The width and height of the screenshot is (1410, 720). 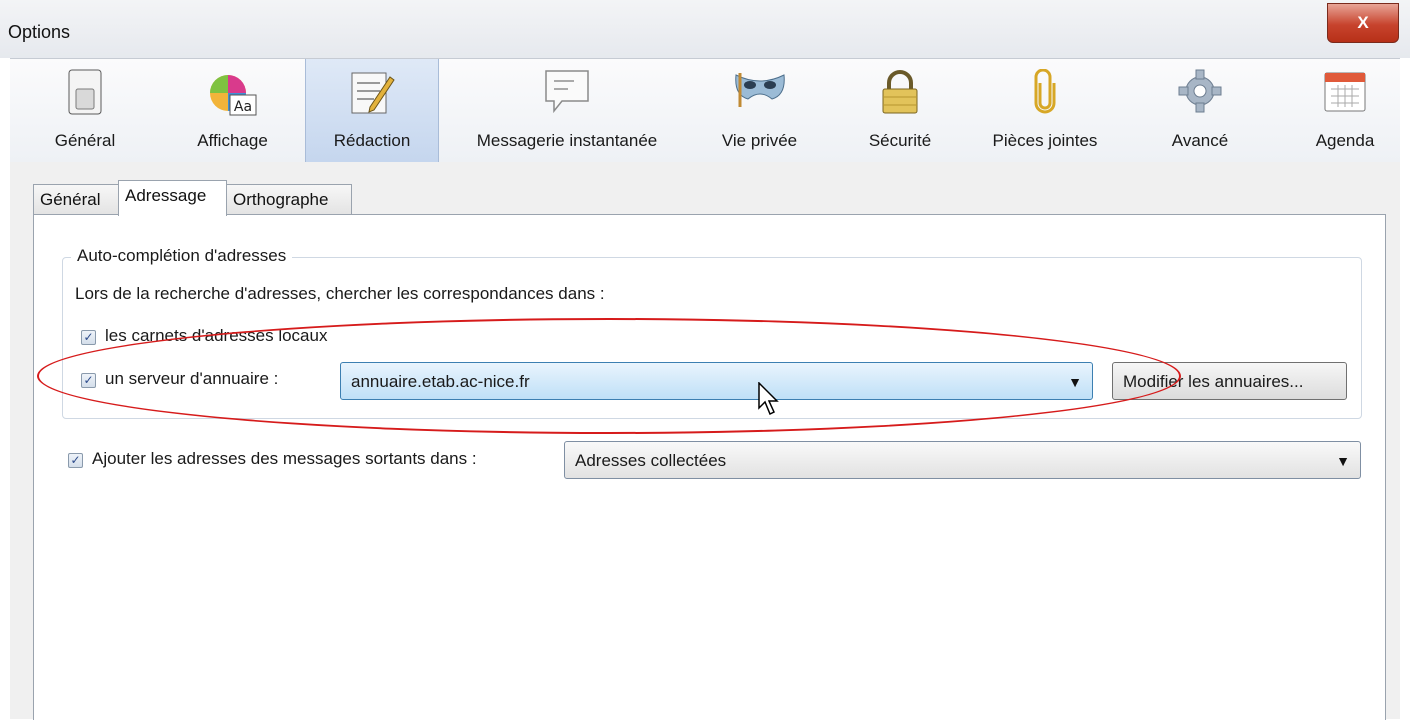 What do you see at coordinates (372, 140) in the screenshot?
I see `pane-label: Rédaction` at bounding box center [372, 140].